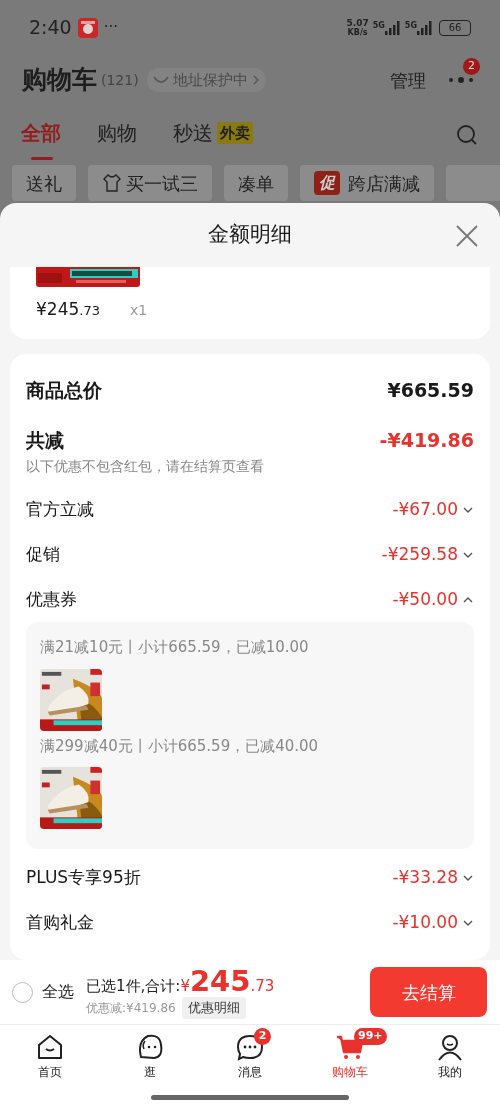  What do you see at coordinates (426, 440) in the screenshot?
I see `row-amount: -¥419.86` at bounding box center [426, 440].